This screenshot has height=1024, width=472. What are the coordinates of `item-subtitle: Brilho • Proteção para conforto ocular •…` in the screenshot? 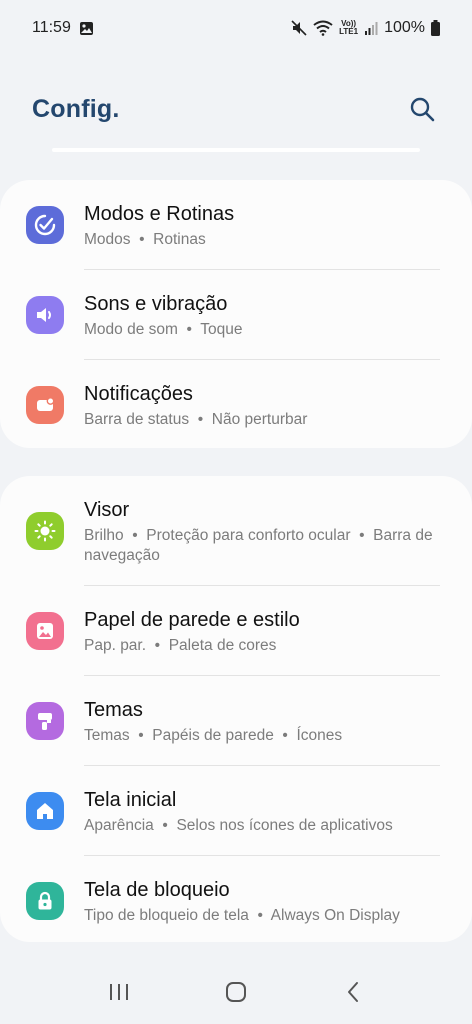 It's located at (260, 545).